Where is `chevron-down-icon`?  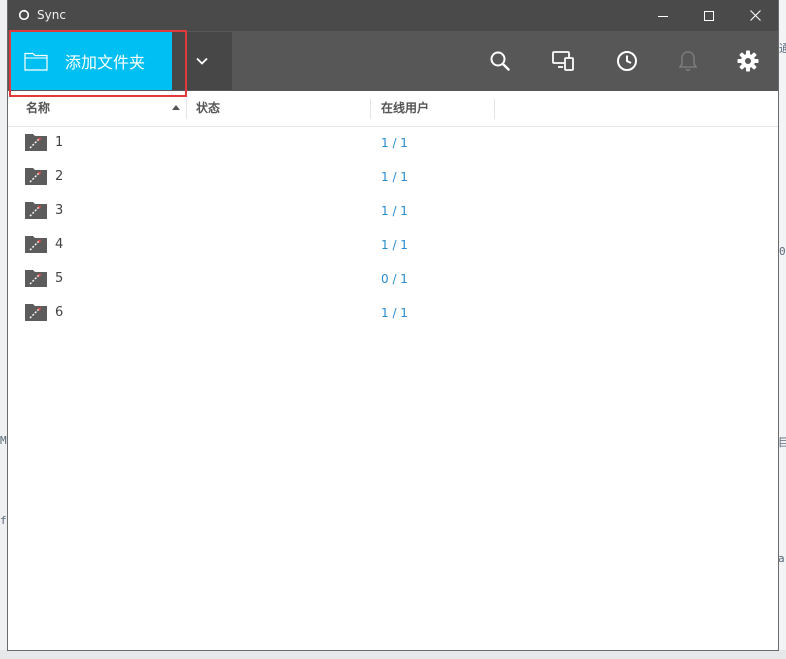
chevron-down-icon is located at coordinates (202, 61).